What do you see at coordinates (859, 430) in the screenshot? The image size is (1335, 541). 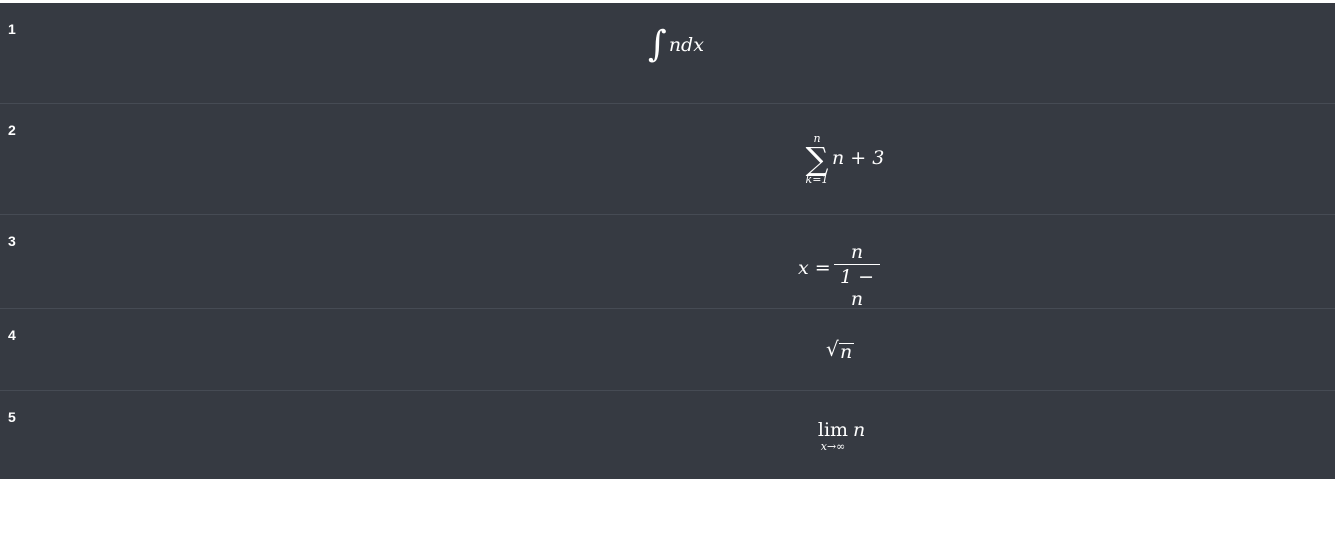 I see `limit-argument: n` at bounding box center [859, 430].